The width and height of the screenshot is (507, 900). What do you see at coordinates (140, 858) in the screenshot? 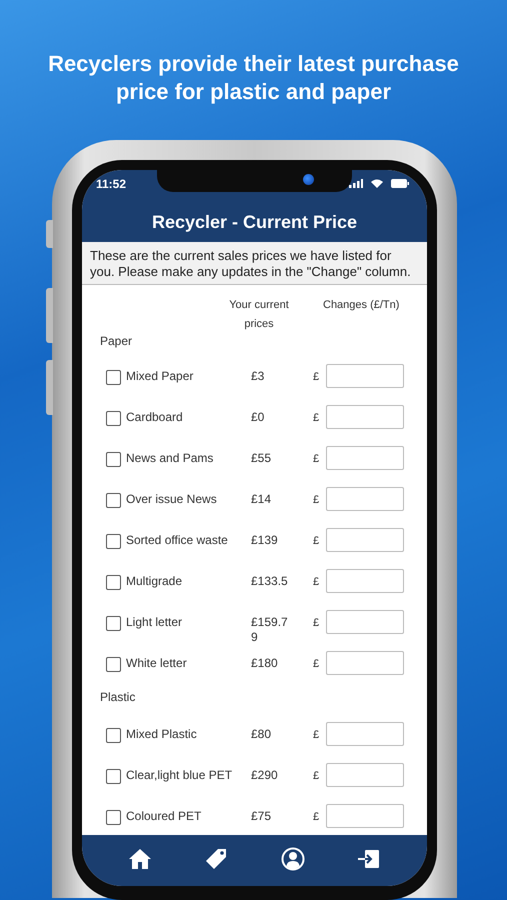
I see `home-icon` at bounding box center [140, 858].